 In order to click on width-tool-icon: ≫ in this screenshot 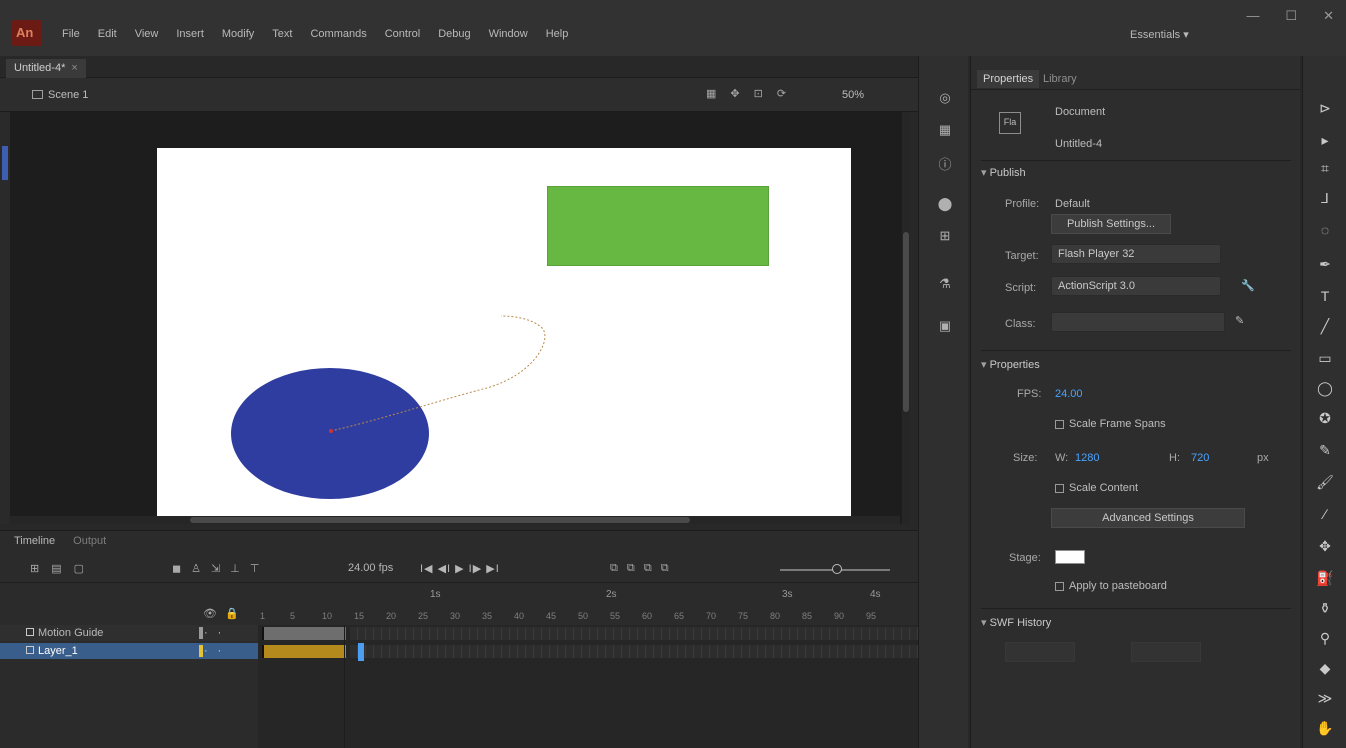, I will do `click(1325, 699)`.